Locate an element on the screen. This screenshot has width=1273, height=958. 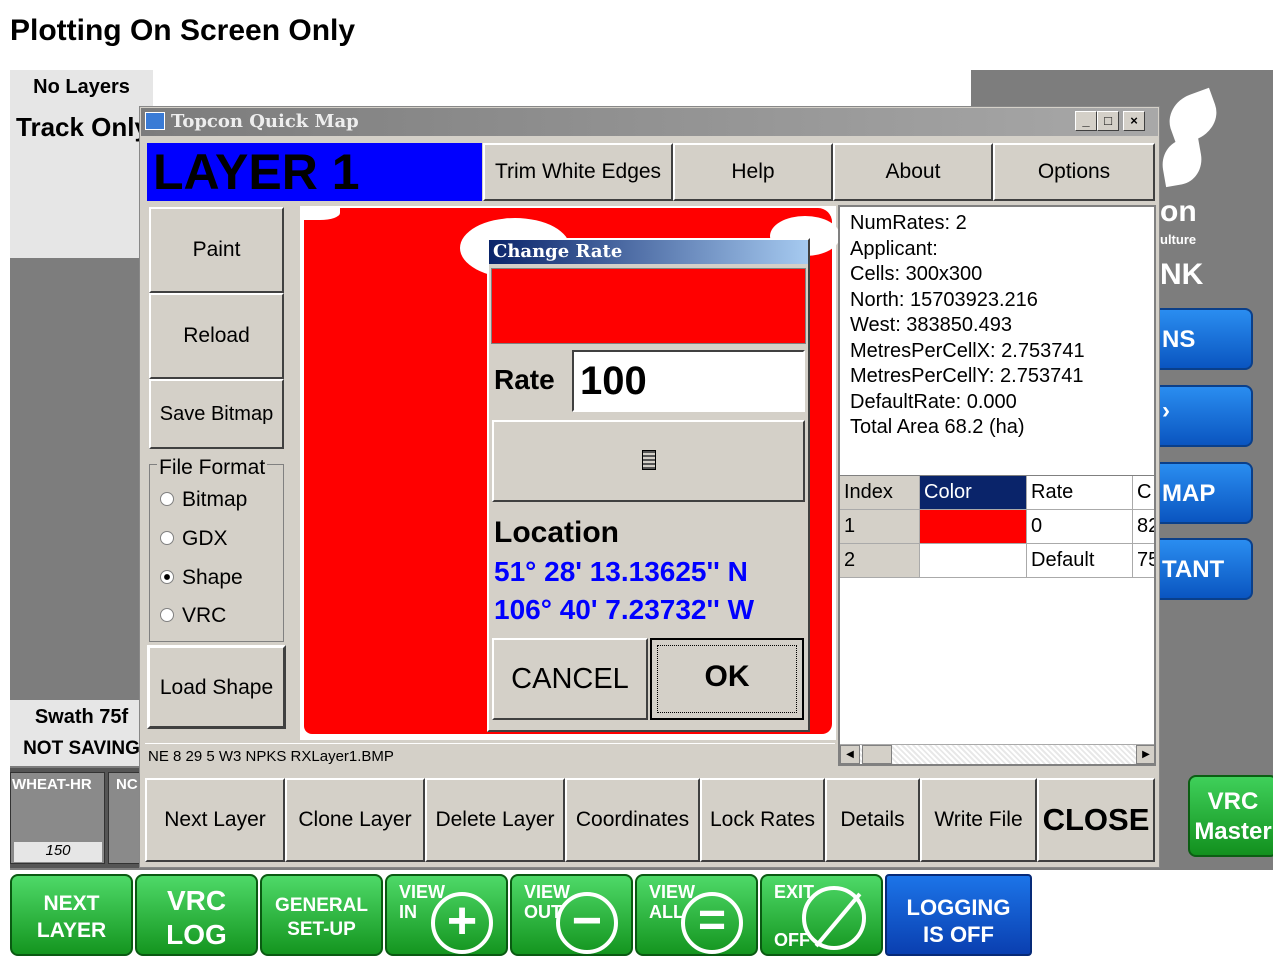
not-saving-label: NOT SAVING is located at coordinates (81, 748).